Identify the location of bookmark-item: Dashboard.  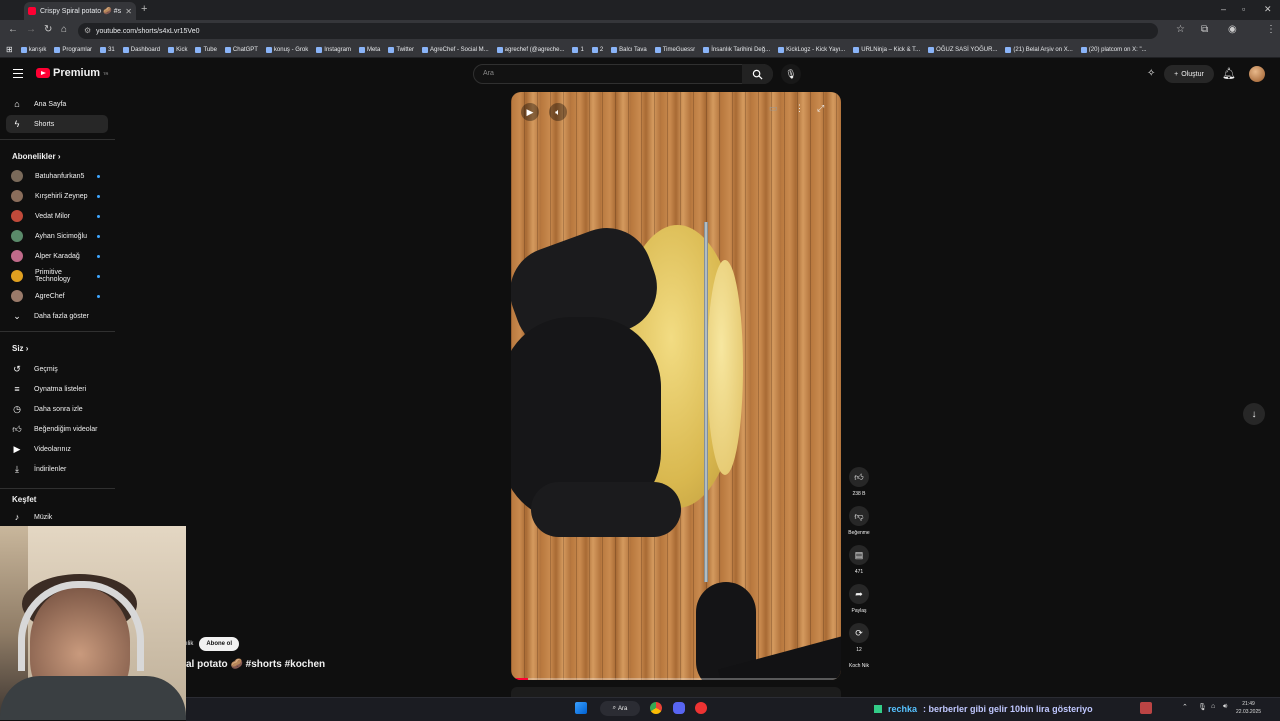
(141, 49).